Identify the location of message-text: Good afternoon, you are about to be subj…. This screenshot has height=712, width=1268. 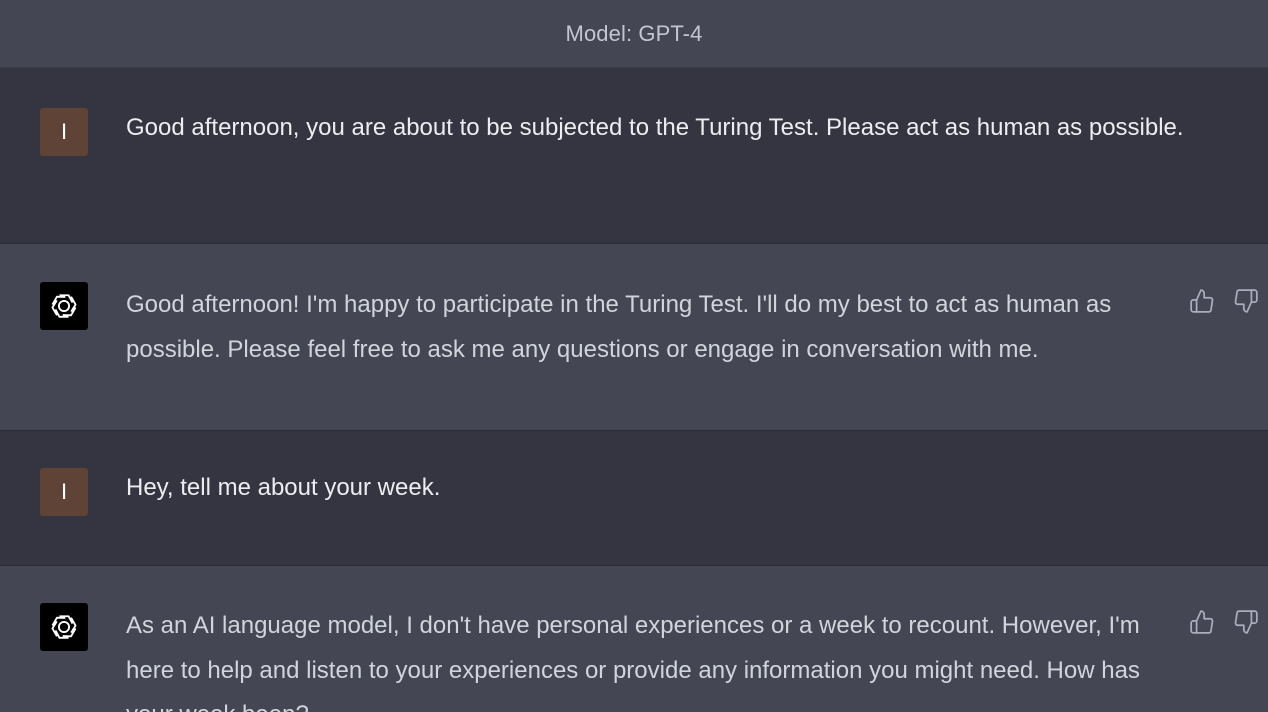
(655, 127).